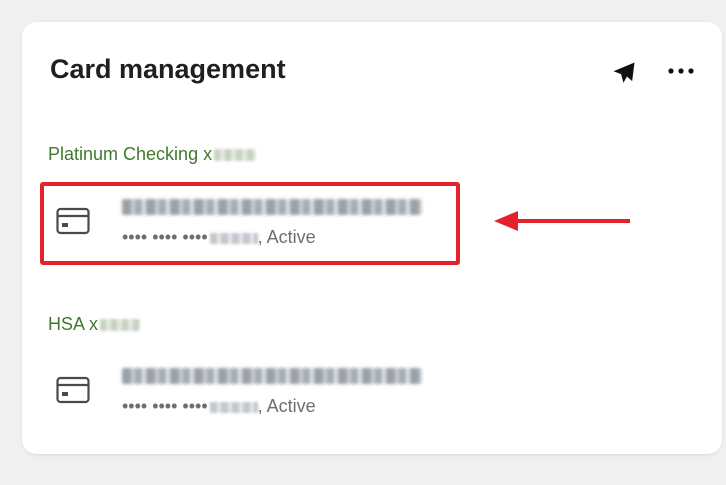  Describe the element at coordinates (624, 73) in the screenshot. I see `plane-icon` at that location.